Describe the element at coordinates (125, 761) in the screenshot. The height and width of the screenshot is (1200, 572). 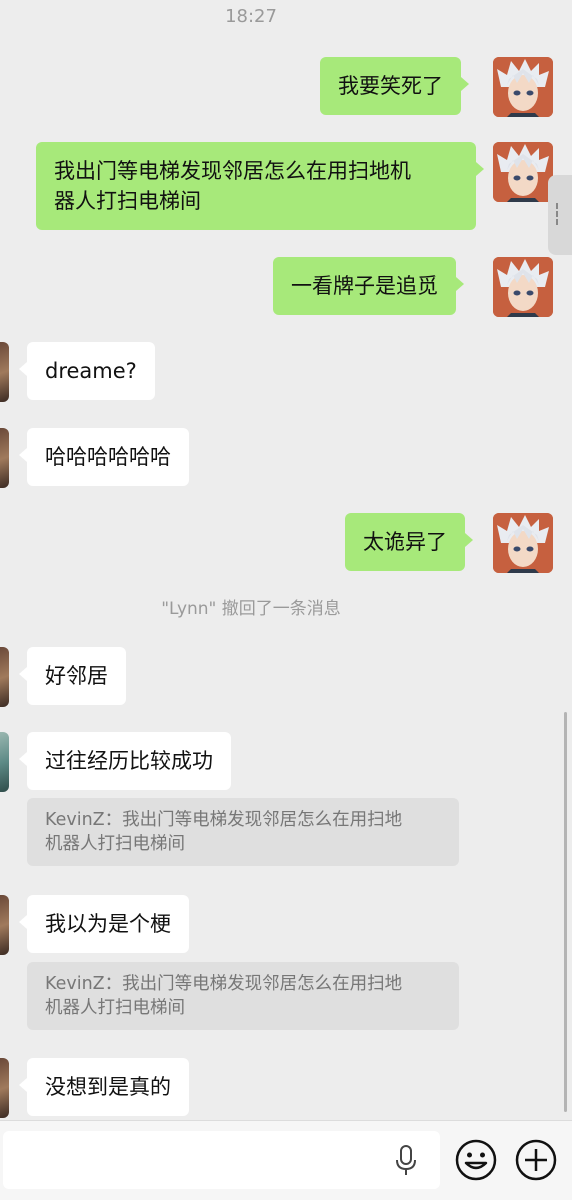
I see `message-bubble-received: 过往经历比较成功` at that location.